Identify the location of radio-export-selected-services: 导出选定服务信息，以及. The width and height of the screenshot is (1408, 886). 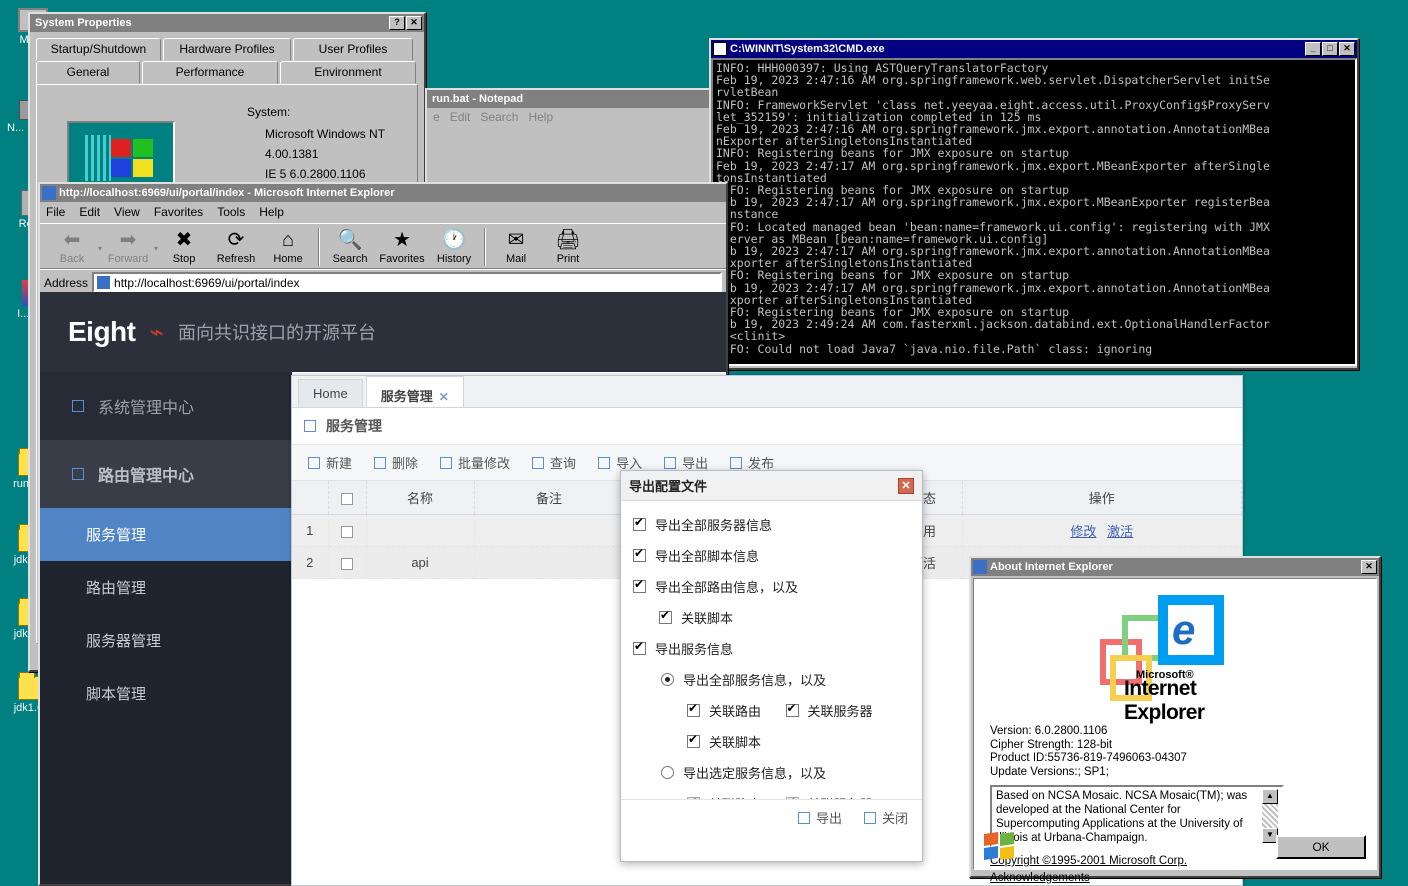
(771, 772).